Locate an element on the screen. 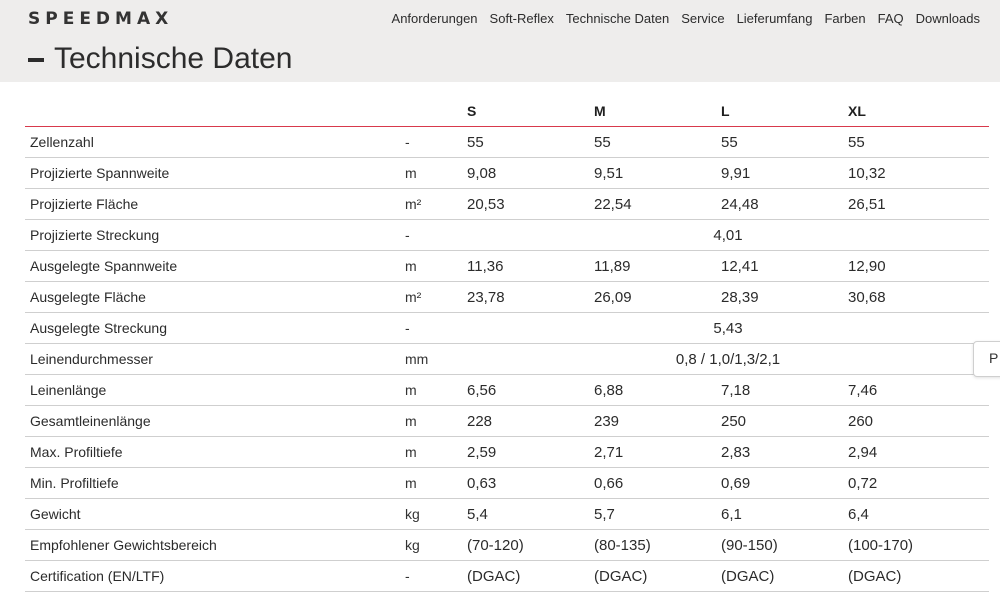 The height and width of the screenshot is (598, 1000). side-feedback-tab: P is located at coordinates (986, 359).